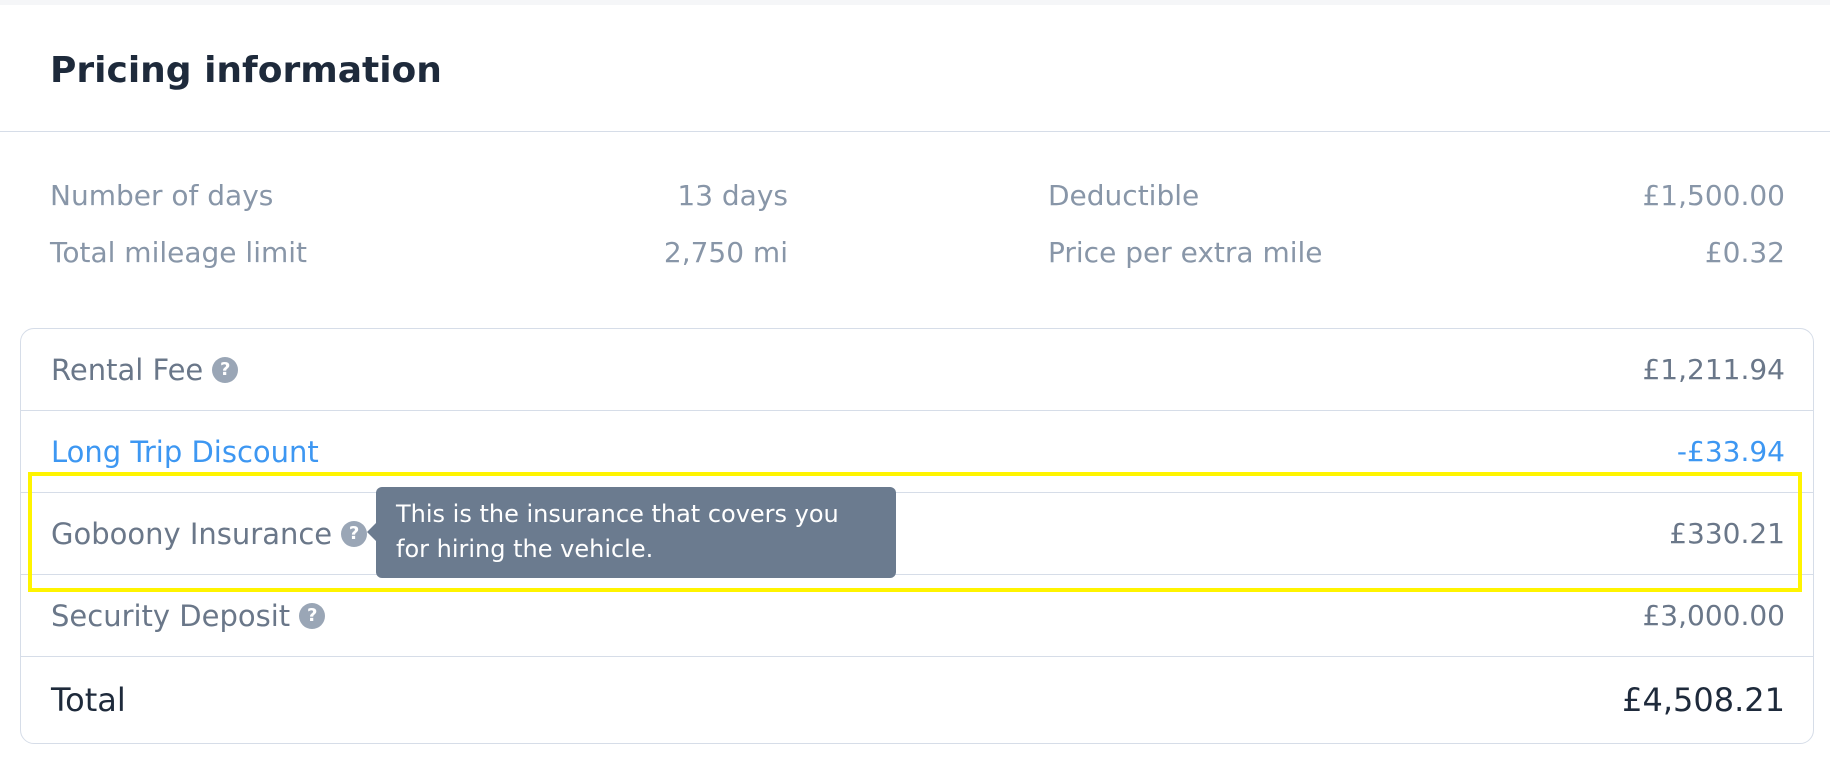 Image resolution: width=1830 pixels, height=776 pixels. What do you see at coordinates (732, 195) in the screenshot?
I see `days-value: 13 days` at bounding box center [732, 195].